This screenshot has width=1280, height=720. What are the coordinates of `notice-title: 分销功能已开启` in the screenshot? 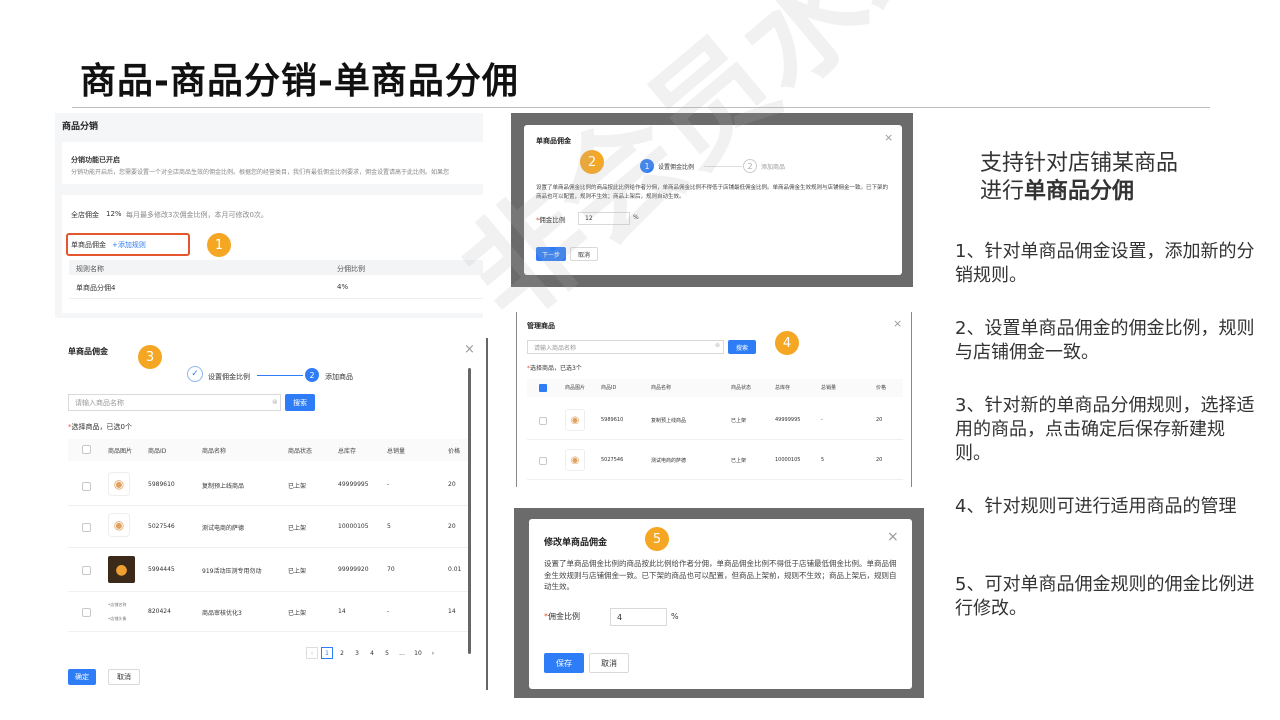 It's located at (95, 160).